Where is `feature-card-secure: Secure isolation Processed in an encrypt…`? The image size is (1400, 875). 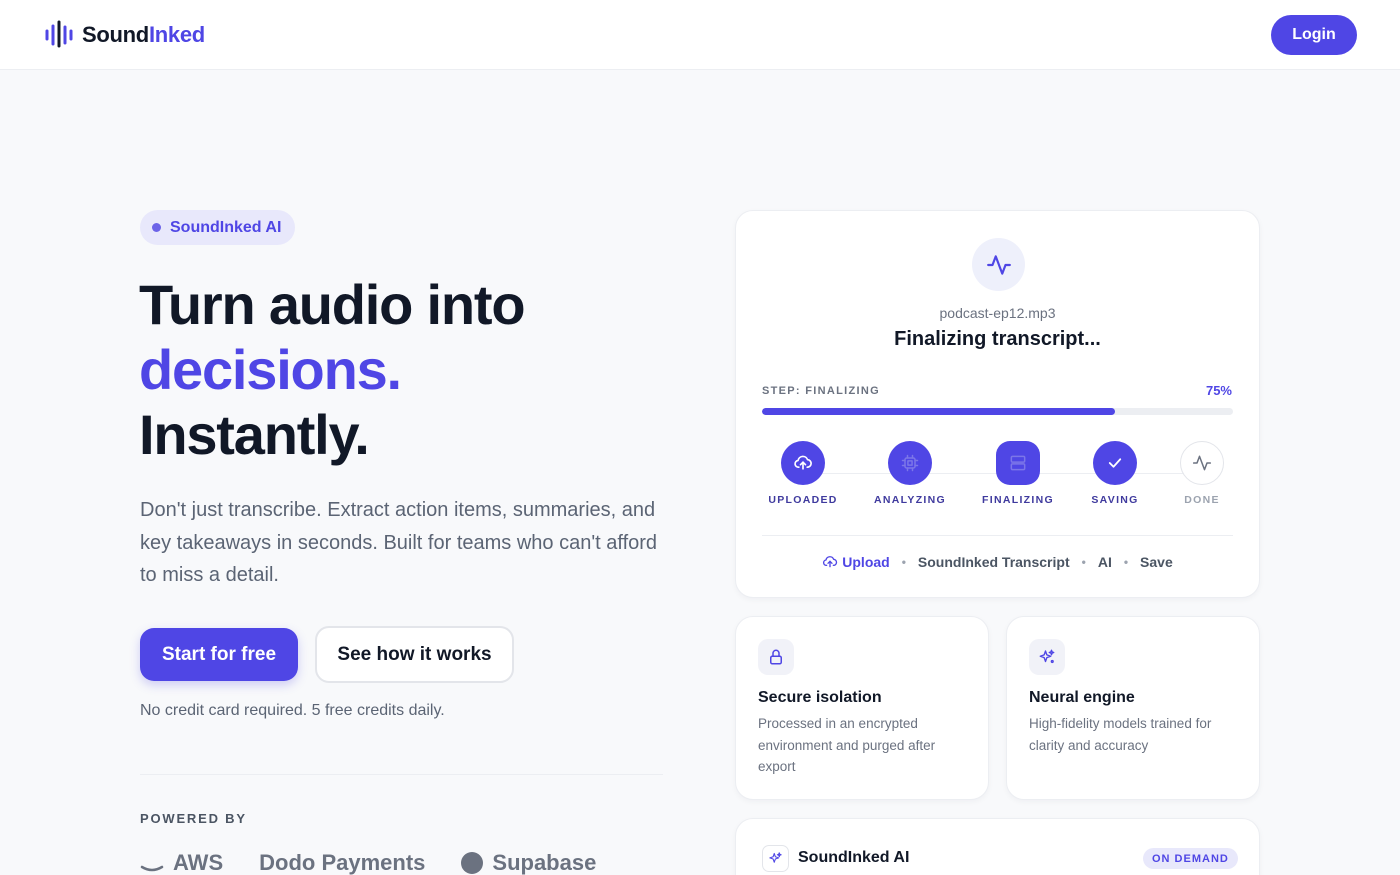 feature-card-secure: Secure isolation Processed in an encrypt… is located at coordinates (862, 708).